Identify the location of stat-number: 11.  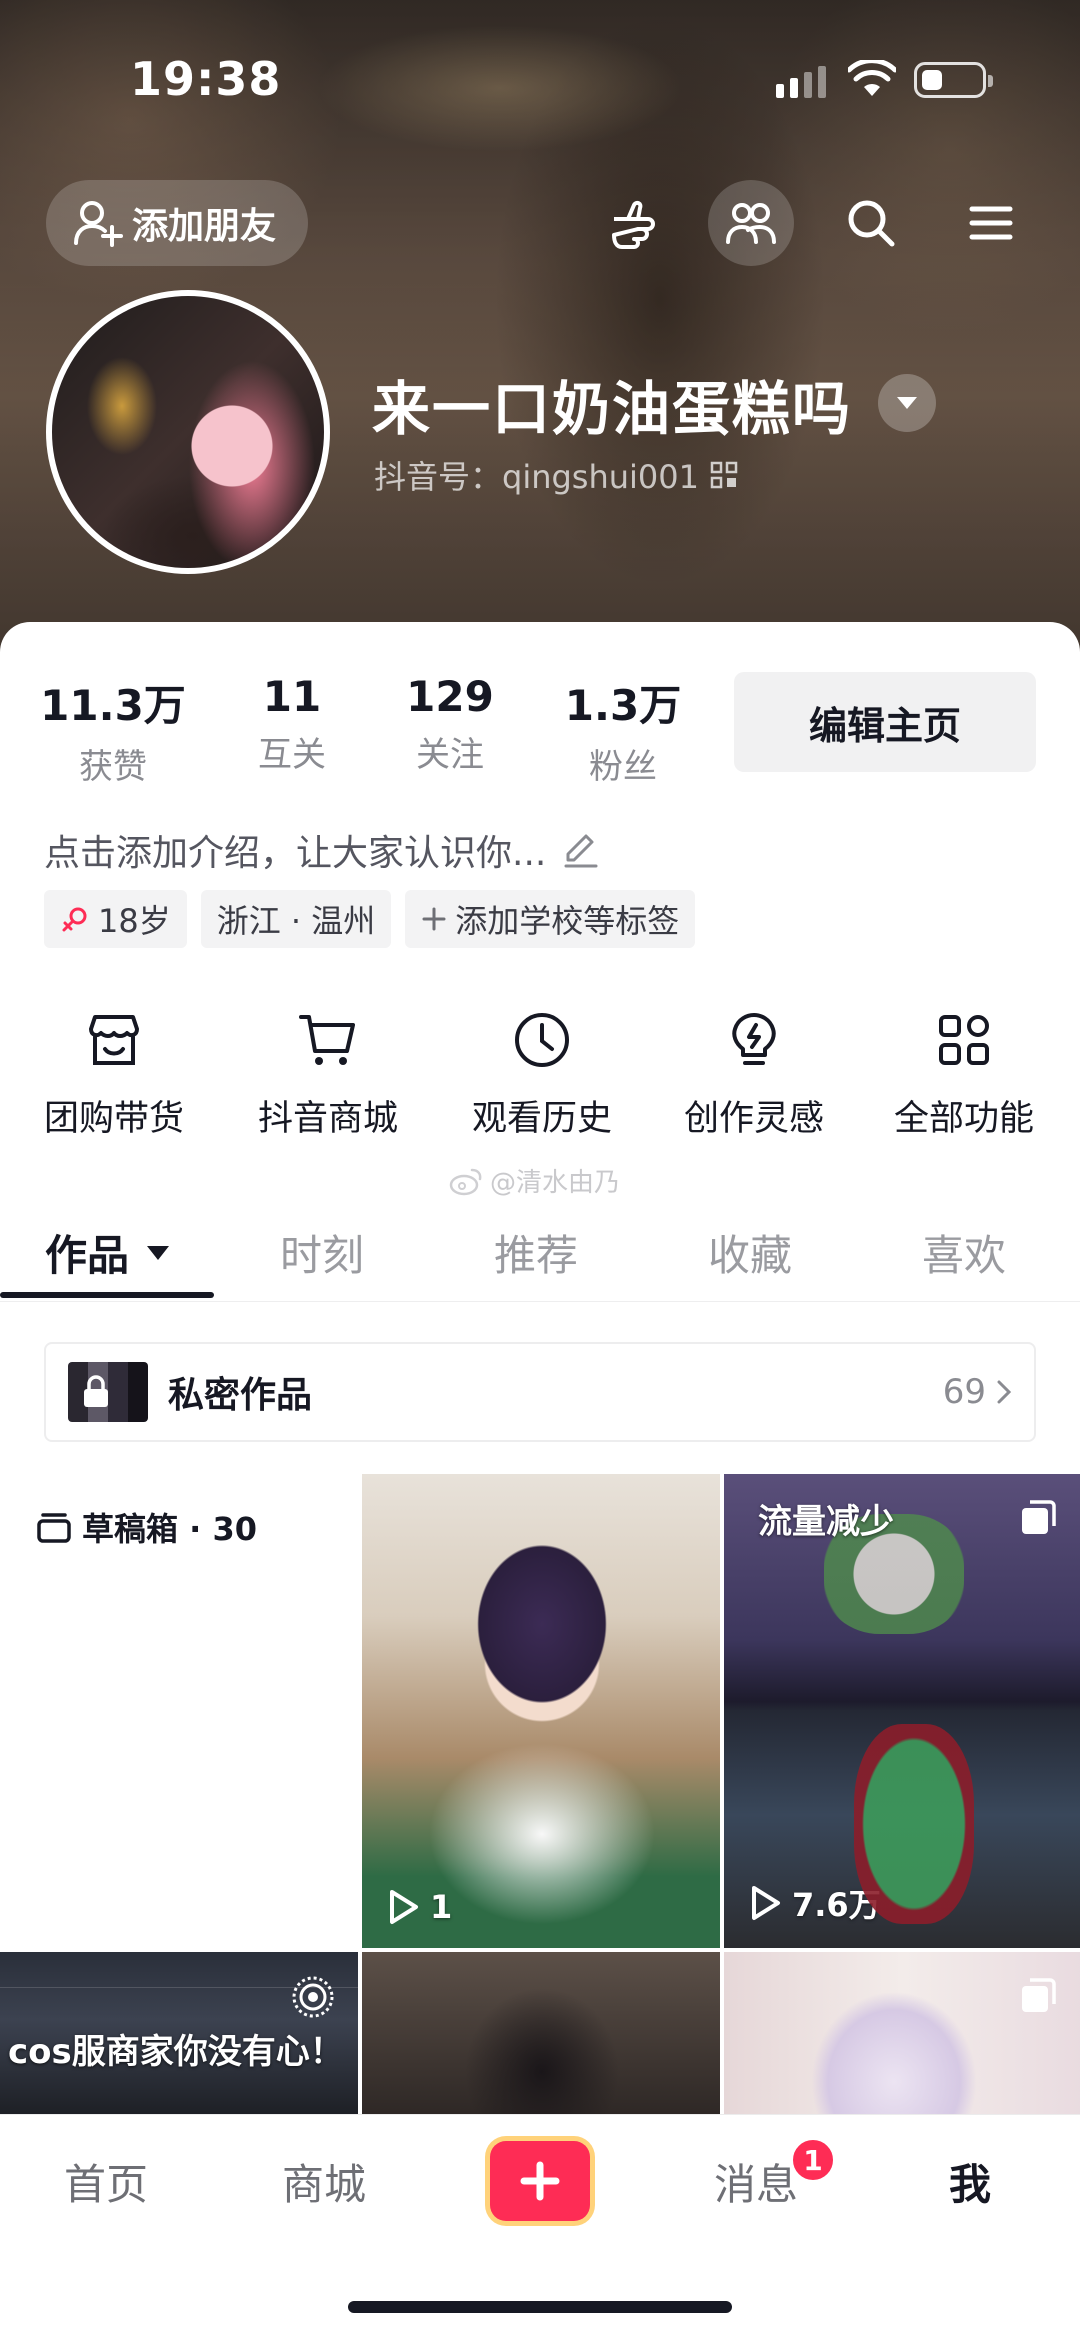
(292, 696).